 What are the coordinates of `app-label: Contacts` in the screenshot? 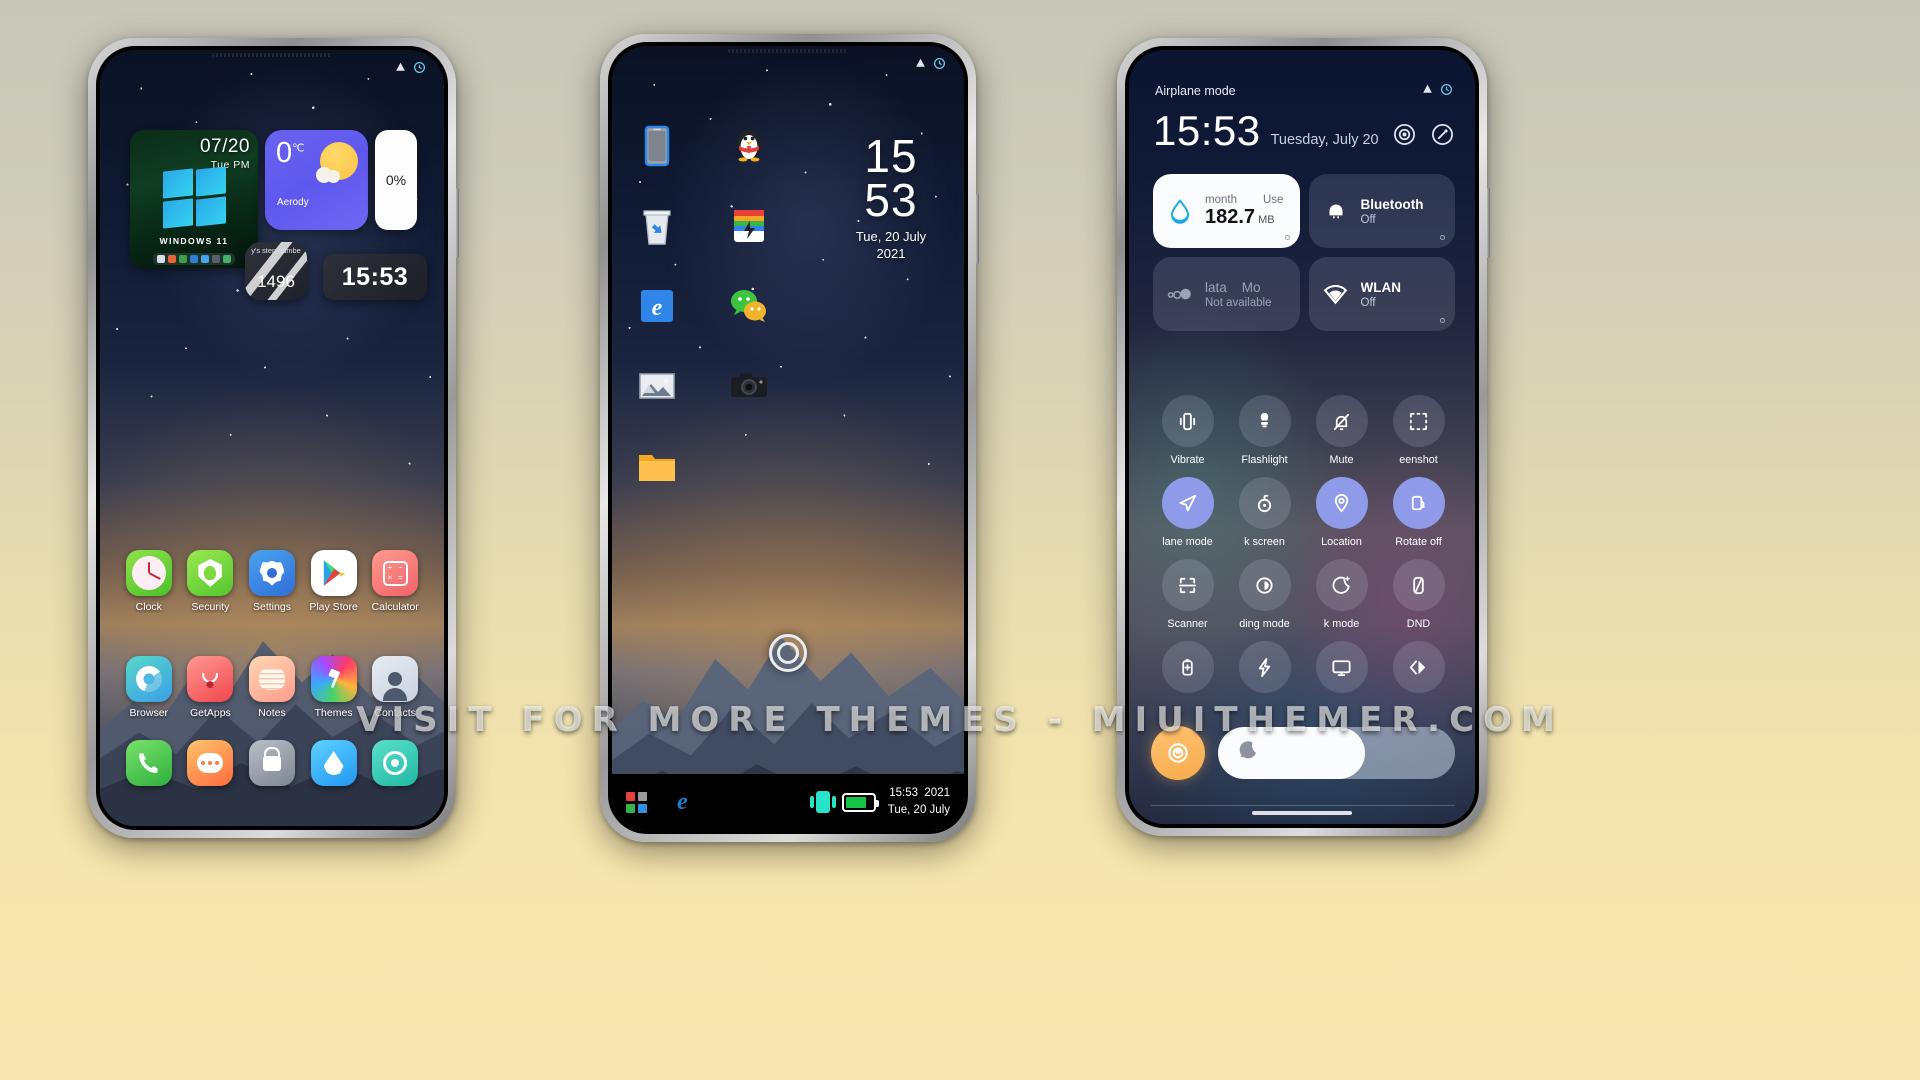 It's located at (395, 713).